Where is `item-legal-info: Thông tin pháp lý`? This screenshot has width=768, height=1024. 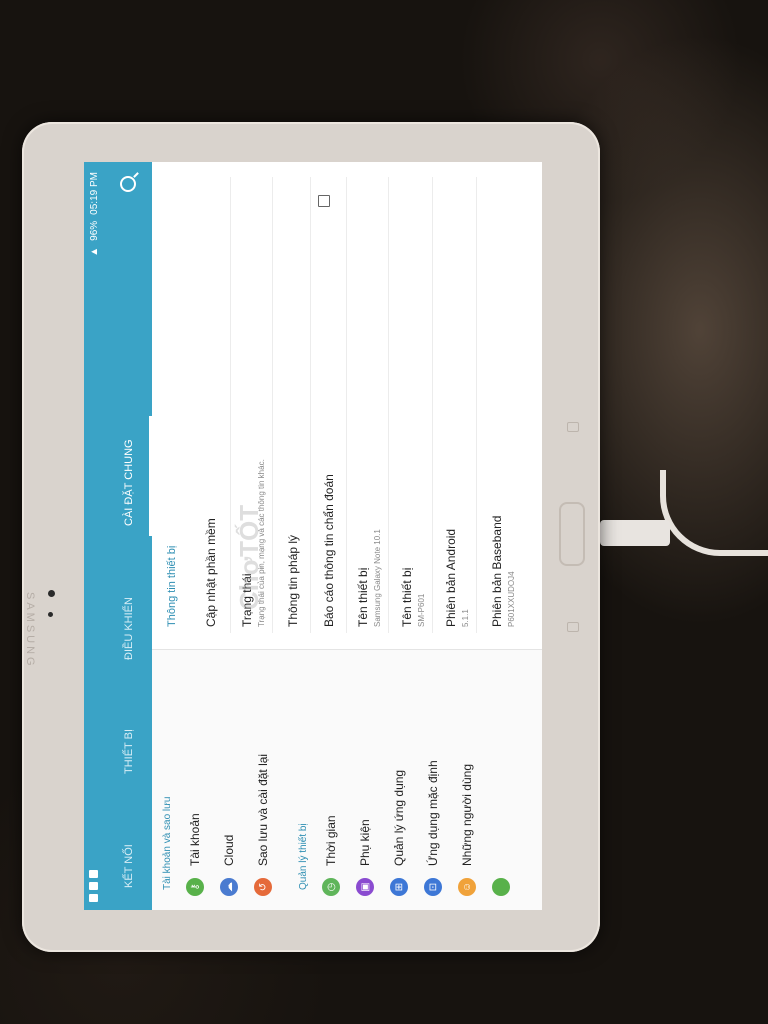
item-legal-info: Thông tin pháp lý is located at coordinates (293, 414).